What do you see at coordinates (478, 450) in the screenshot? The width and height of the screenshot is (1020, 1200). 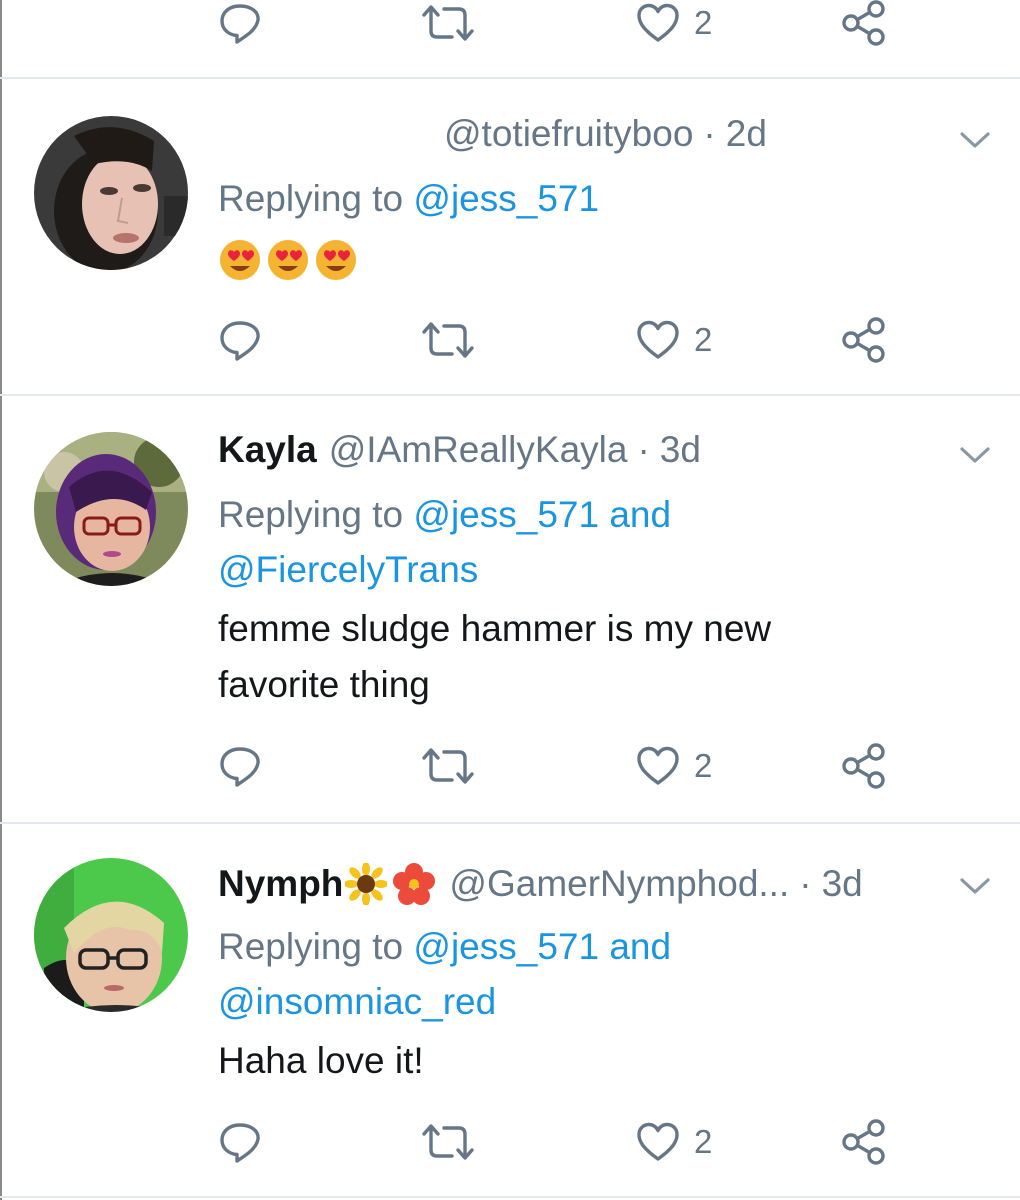 I see `user-handle: @IAmReallyKayla` at bounding box center [478, 450].